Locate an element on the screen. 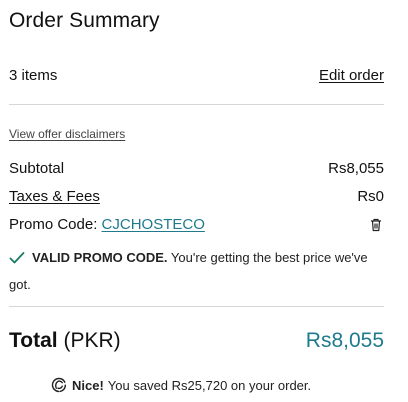 This screenshot has width=408, height=402. promo-row: Promo Code: CJCHOSTECO is located at coordinates (196, 224).